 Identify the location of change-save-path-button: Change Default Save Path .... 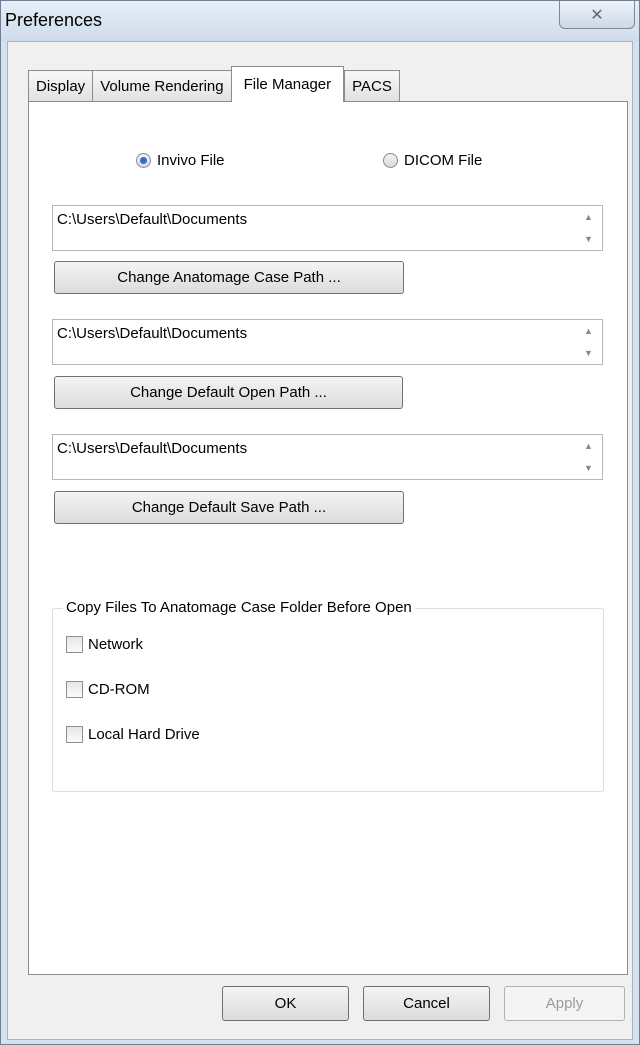
(229, 507).